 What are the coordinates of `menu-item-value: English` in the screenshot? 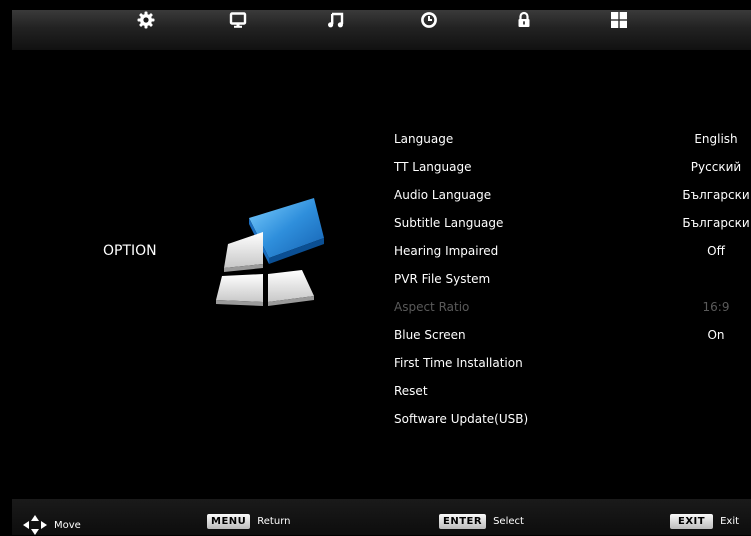 It's located at (716, 139).